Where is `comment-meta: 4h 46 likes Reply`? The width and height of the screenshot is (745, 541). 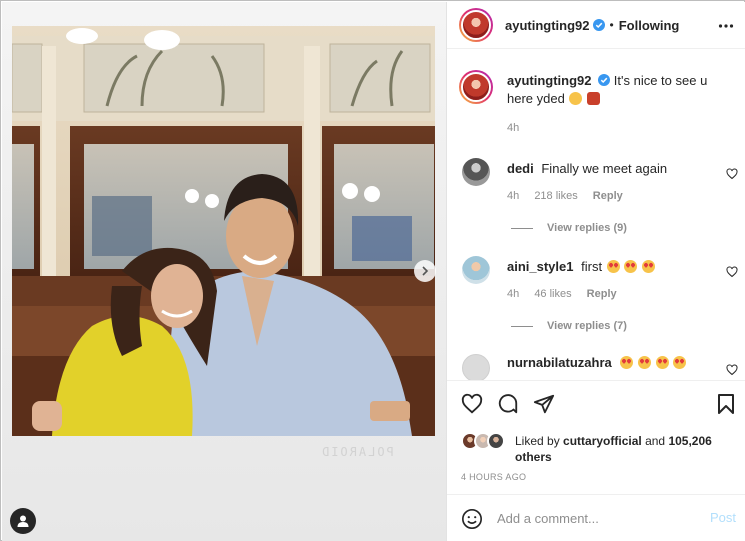 comment-meta: 4h 46 likes Reply is located at coordinates (568, 294).